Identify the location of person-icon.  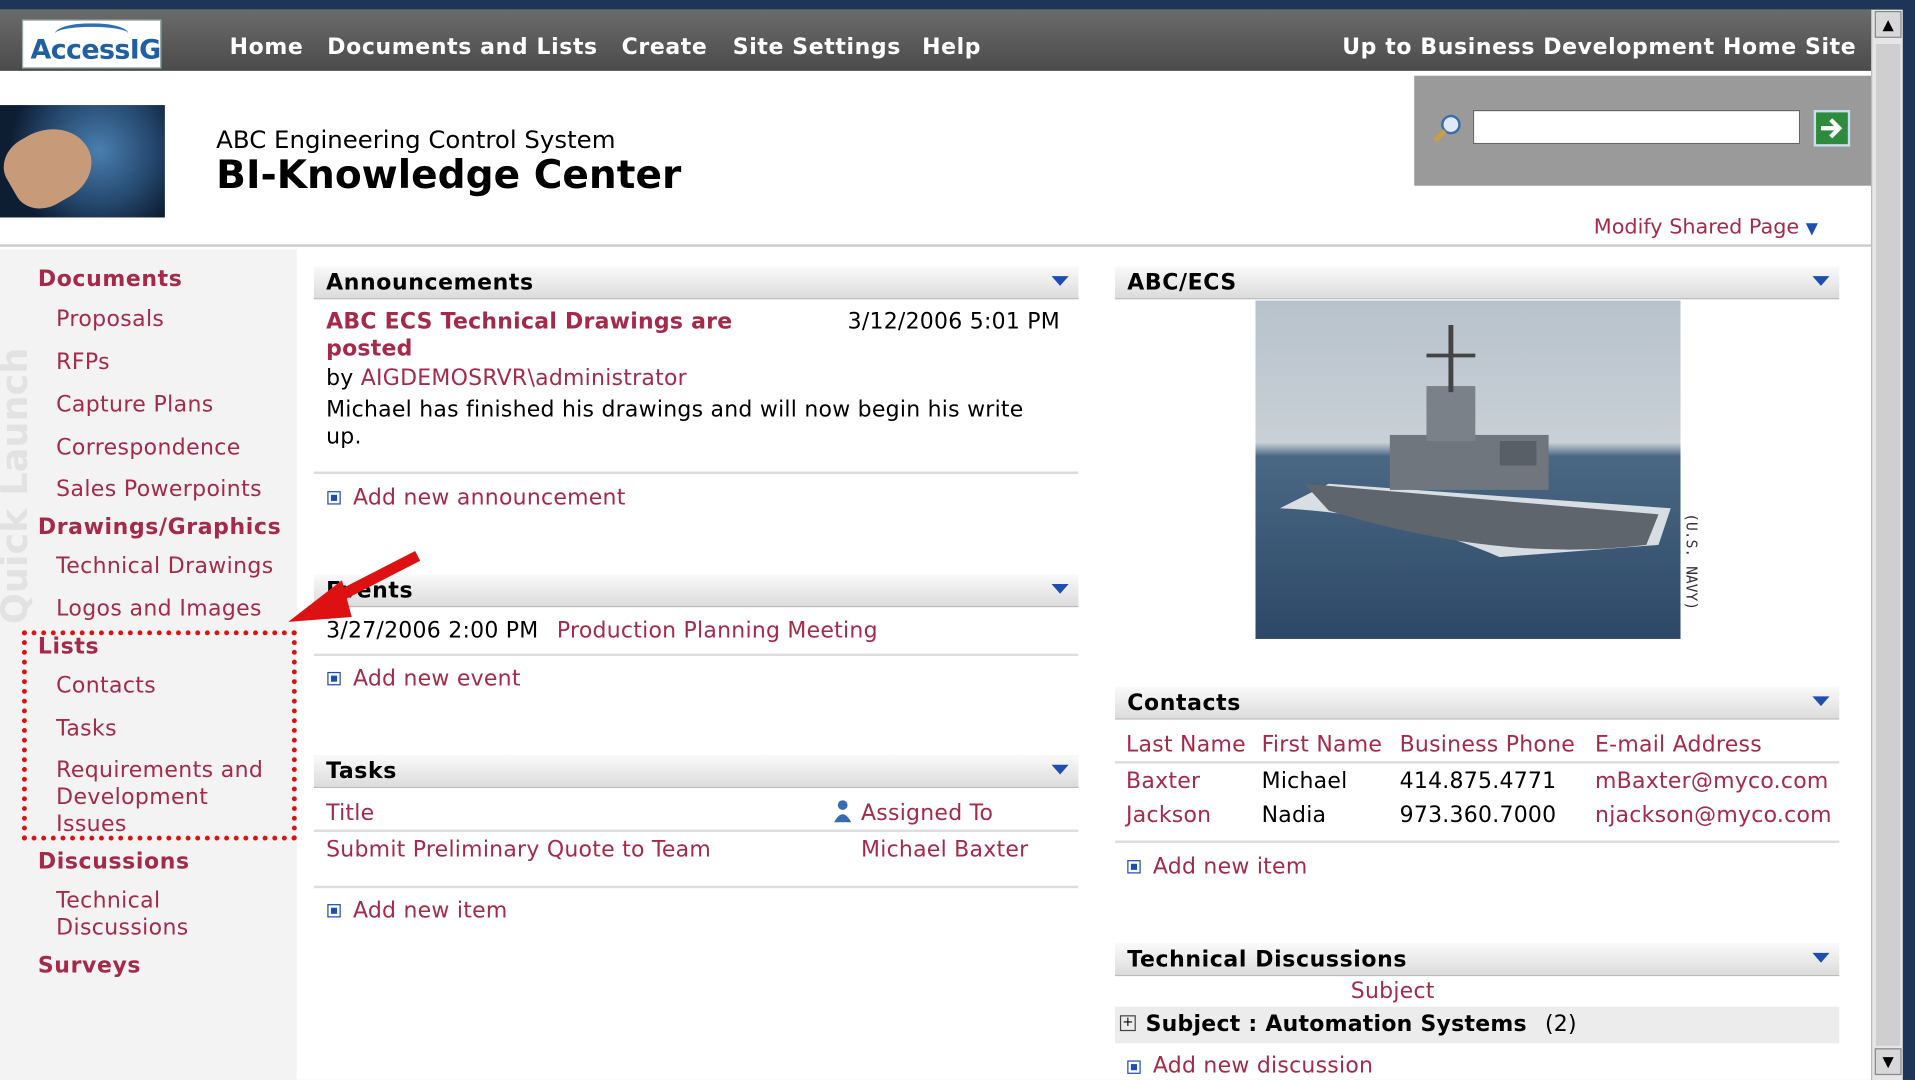
(843, 811).